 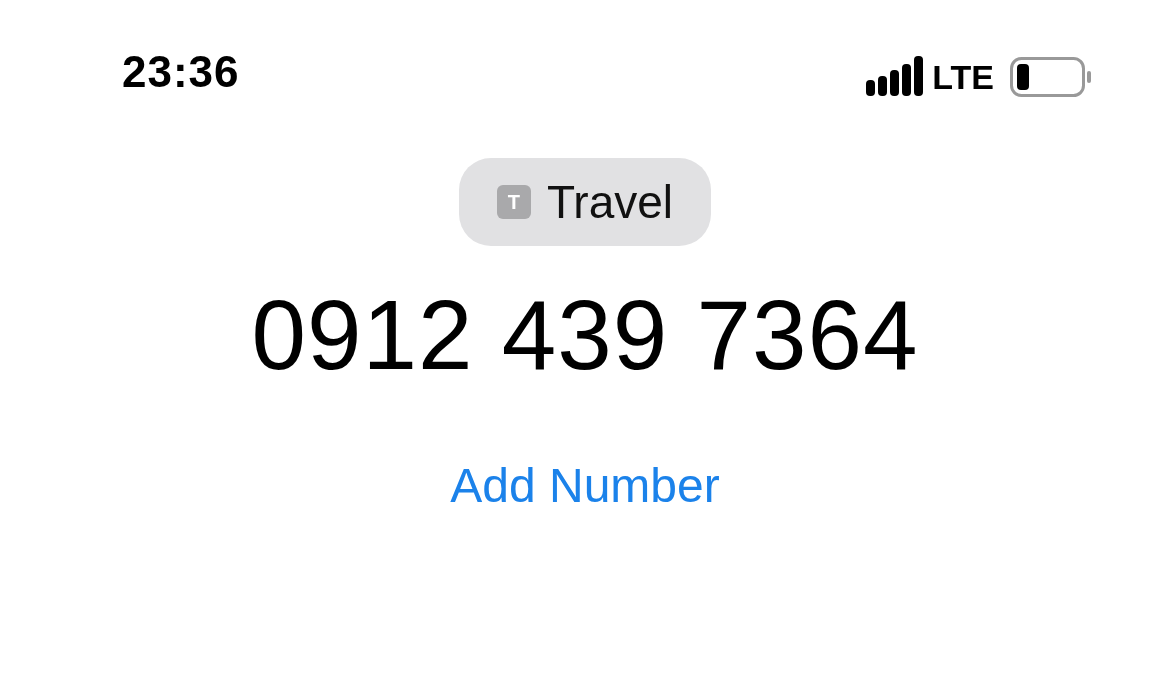 I want to click on battery-icon, so click(x=1051, y=77).